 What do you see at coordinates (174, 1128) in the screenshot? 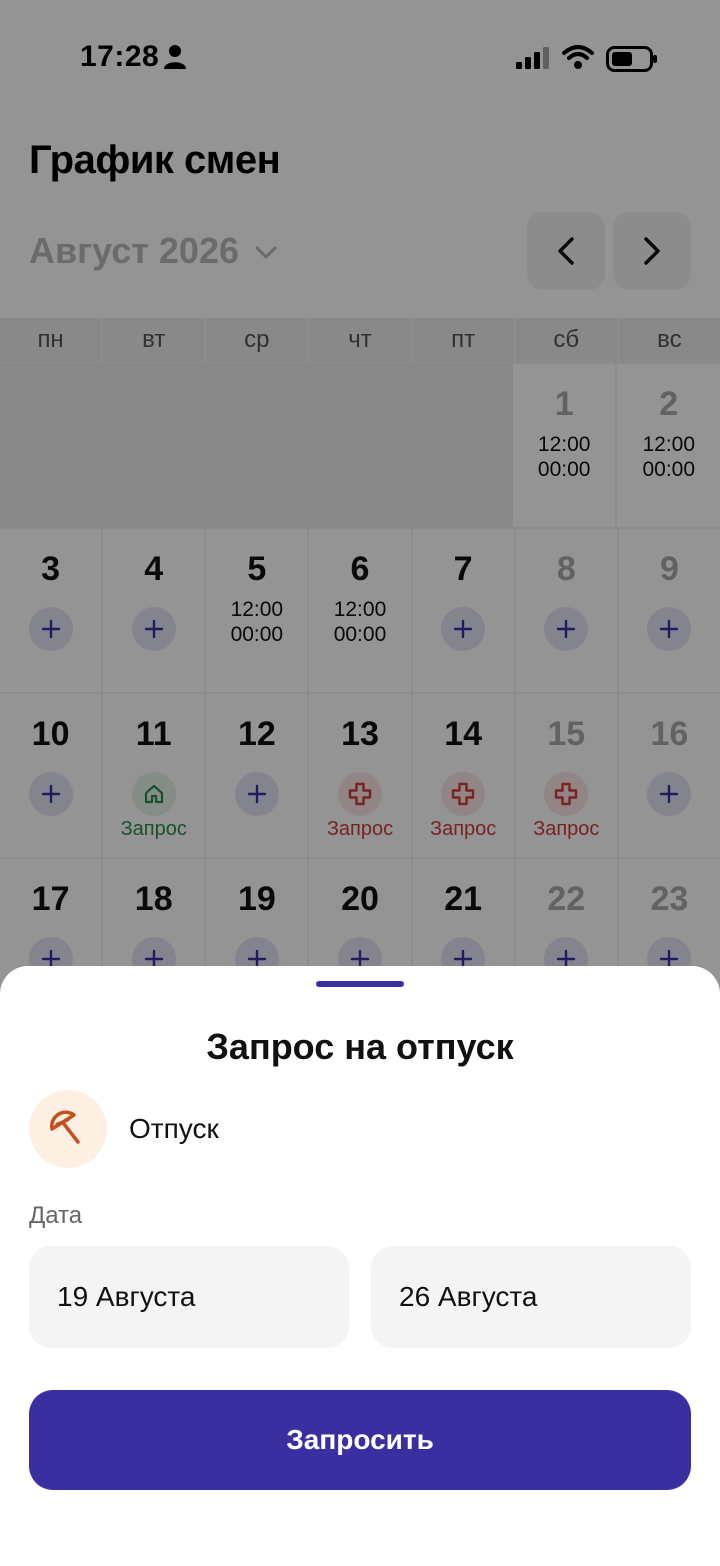
I see `request-type-label: Отпуск` at bounding box center [174, 1128].